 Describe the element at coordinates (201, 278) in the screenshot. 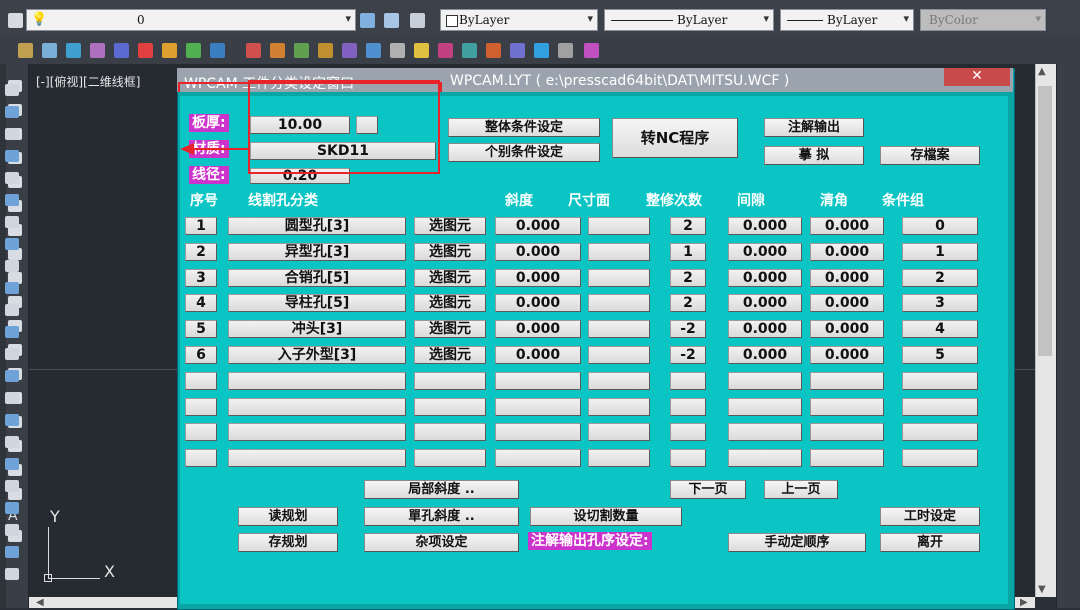

I see `row-no: 3` at that location.